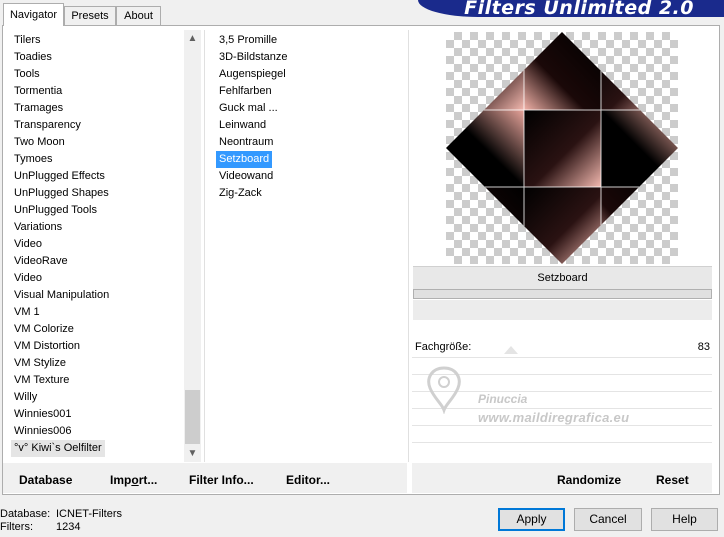 This screenshot has height=537, width=724. I want to click on category-item: Tramages, so click(38, 108).